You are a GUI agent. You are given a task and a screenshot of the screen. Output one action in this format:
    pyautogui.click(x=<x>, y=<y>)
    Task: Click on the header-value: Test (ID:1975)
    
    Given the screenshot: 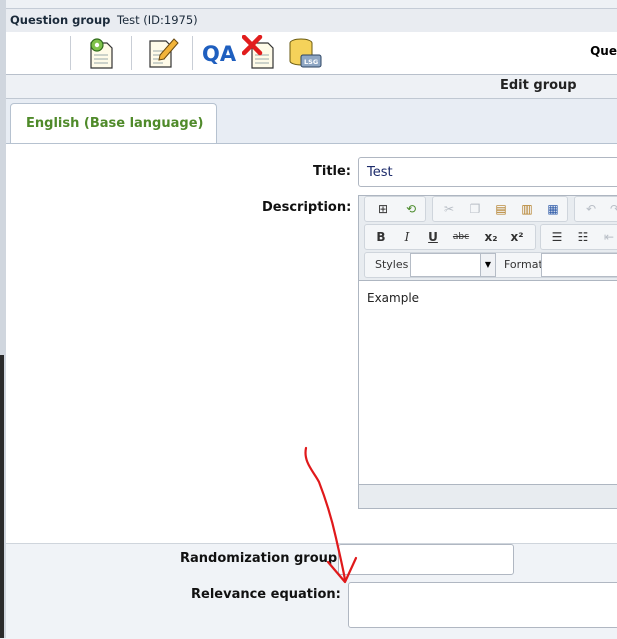 What is the action you would take?
    pyautogui.click(x=157, y=20)
    